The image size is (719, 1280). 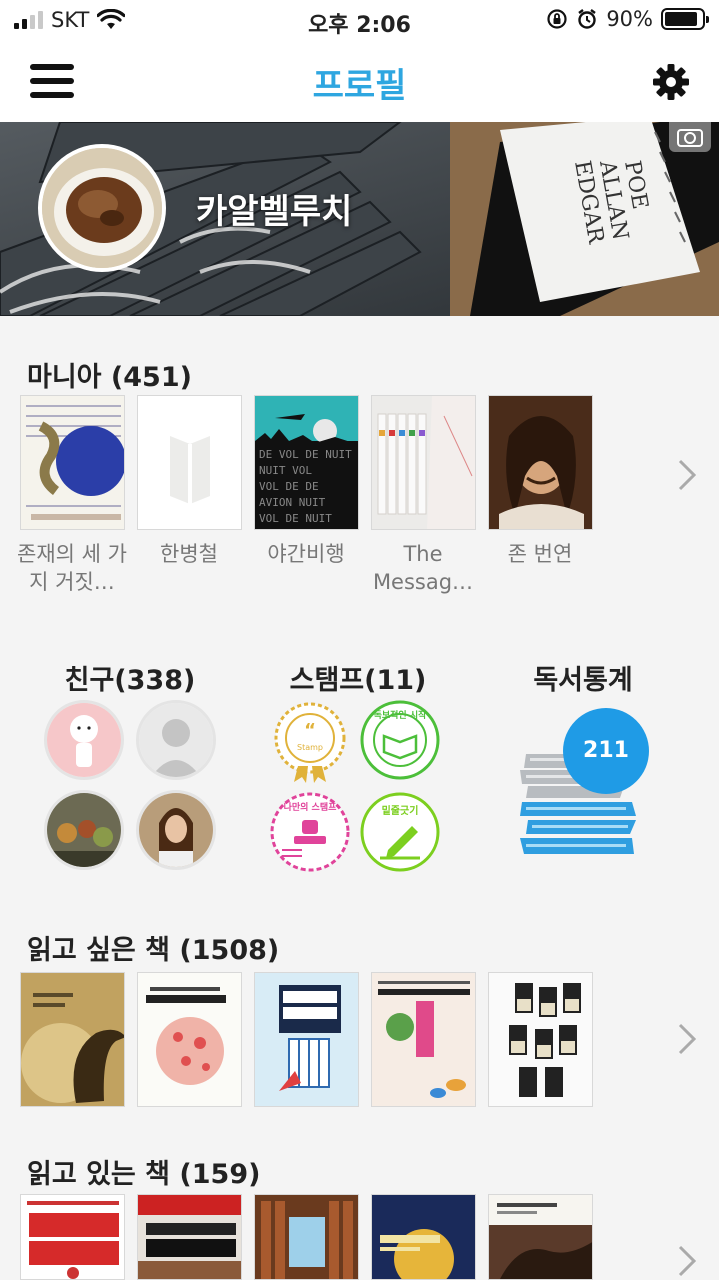 I want to click on stamp-label: 밑줄긋기, so click(x=400, y=810).